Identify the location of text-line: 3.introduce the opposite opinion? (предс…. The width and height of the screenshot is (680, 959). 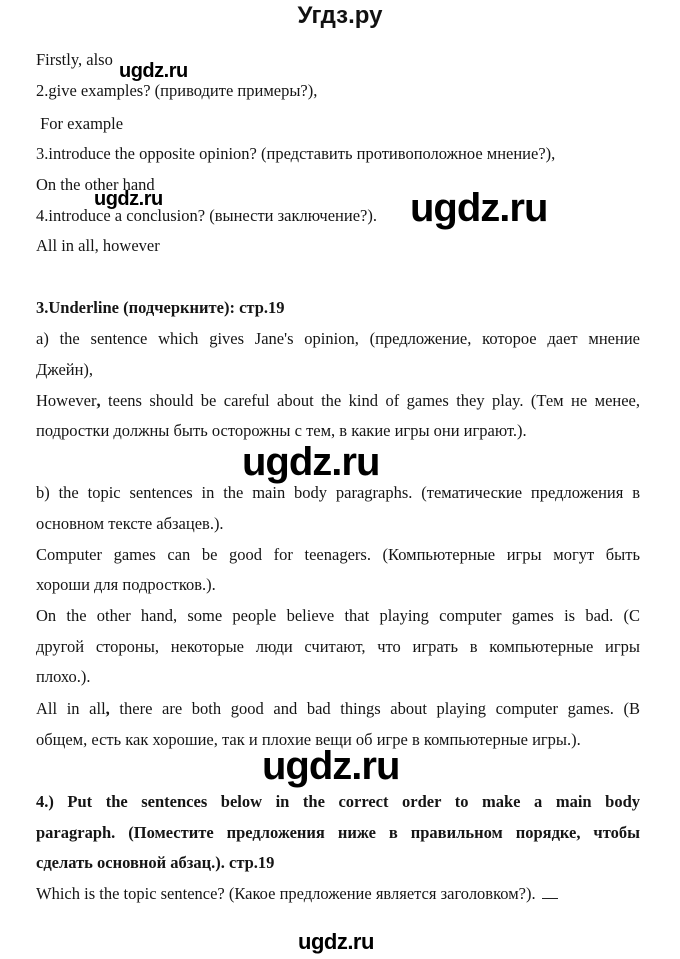
(296, 153).